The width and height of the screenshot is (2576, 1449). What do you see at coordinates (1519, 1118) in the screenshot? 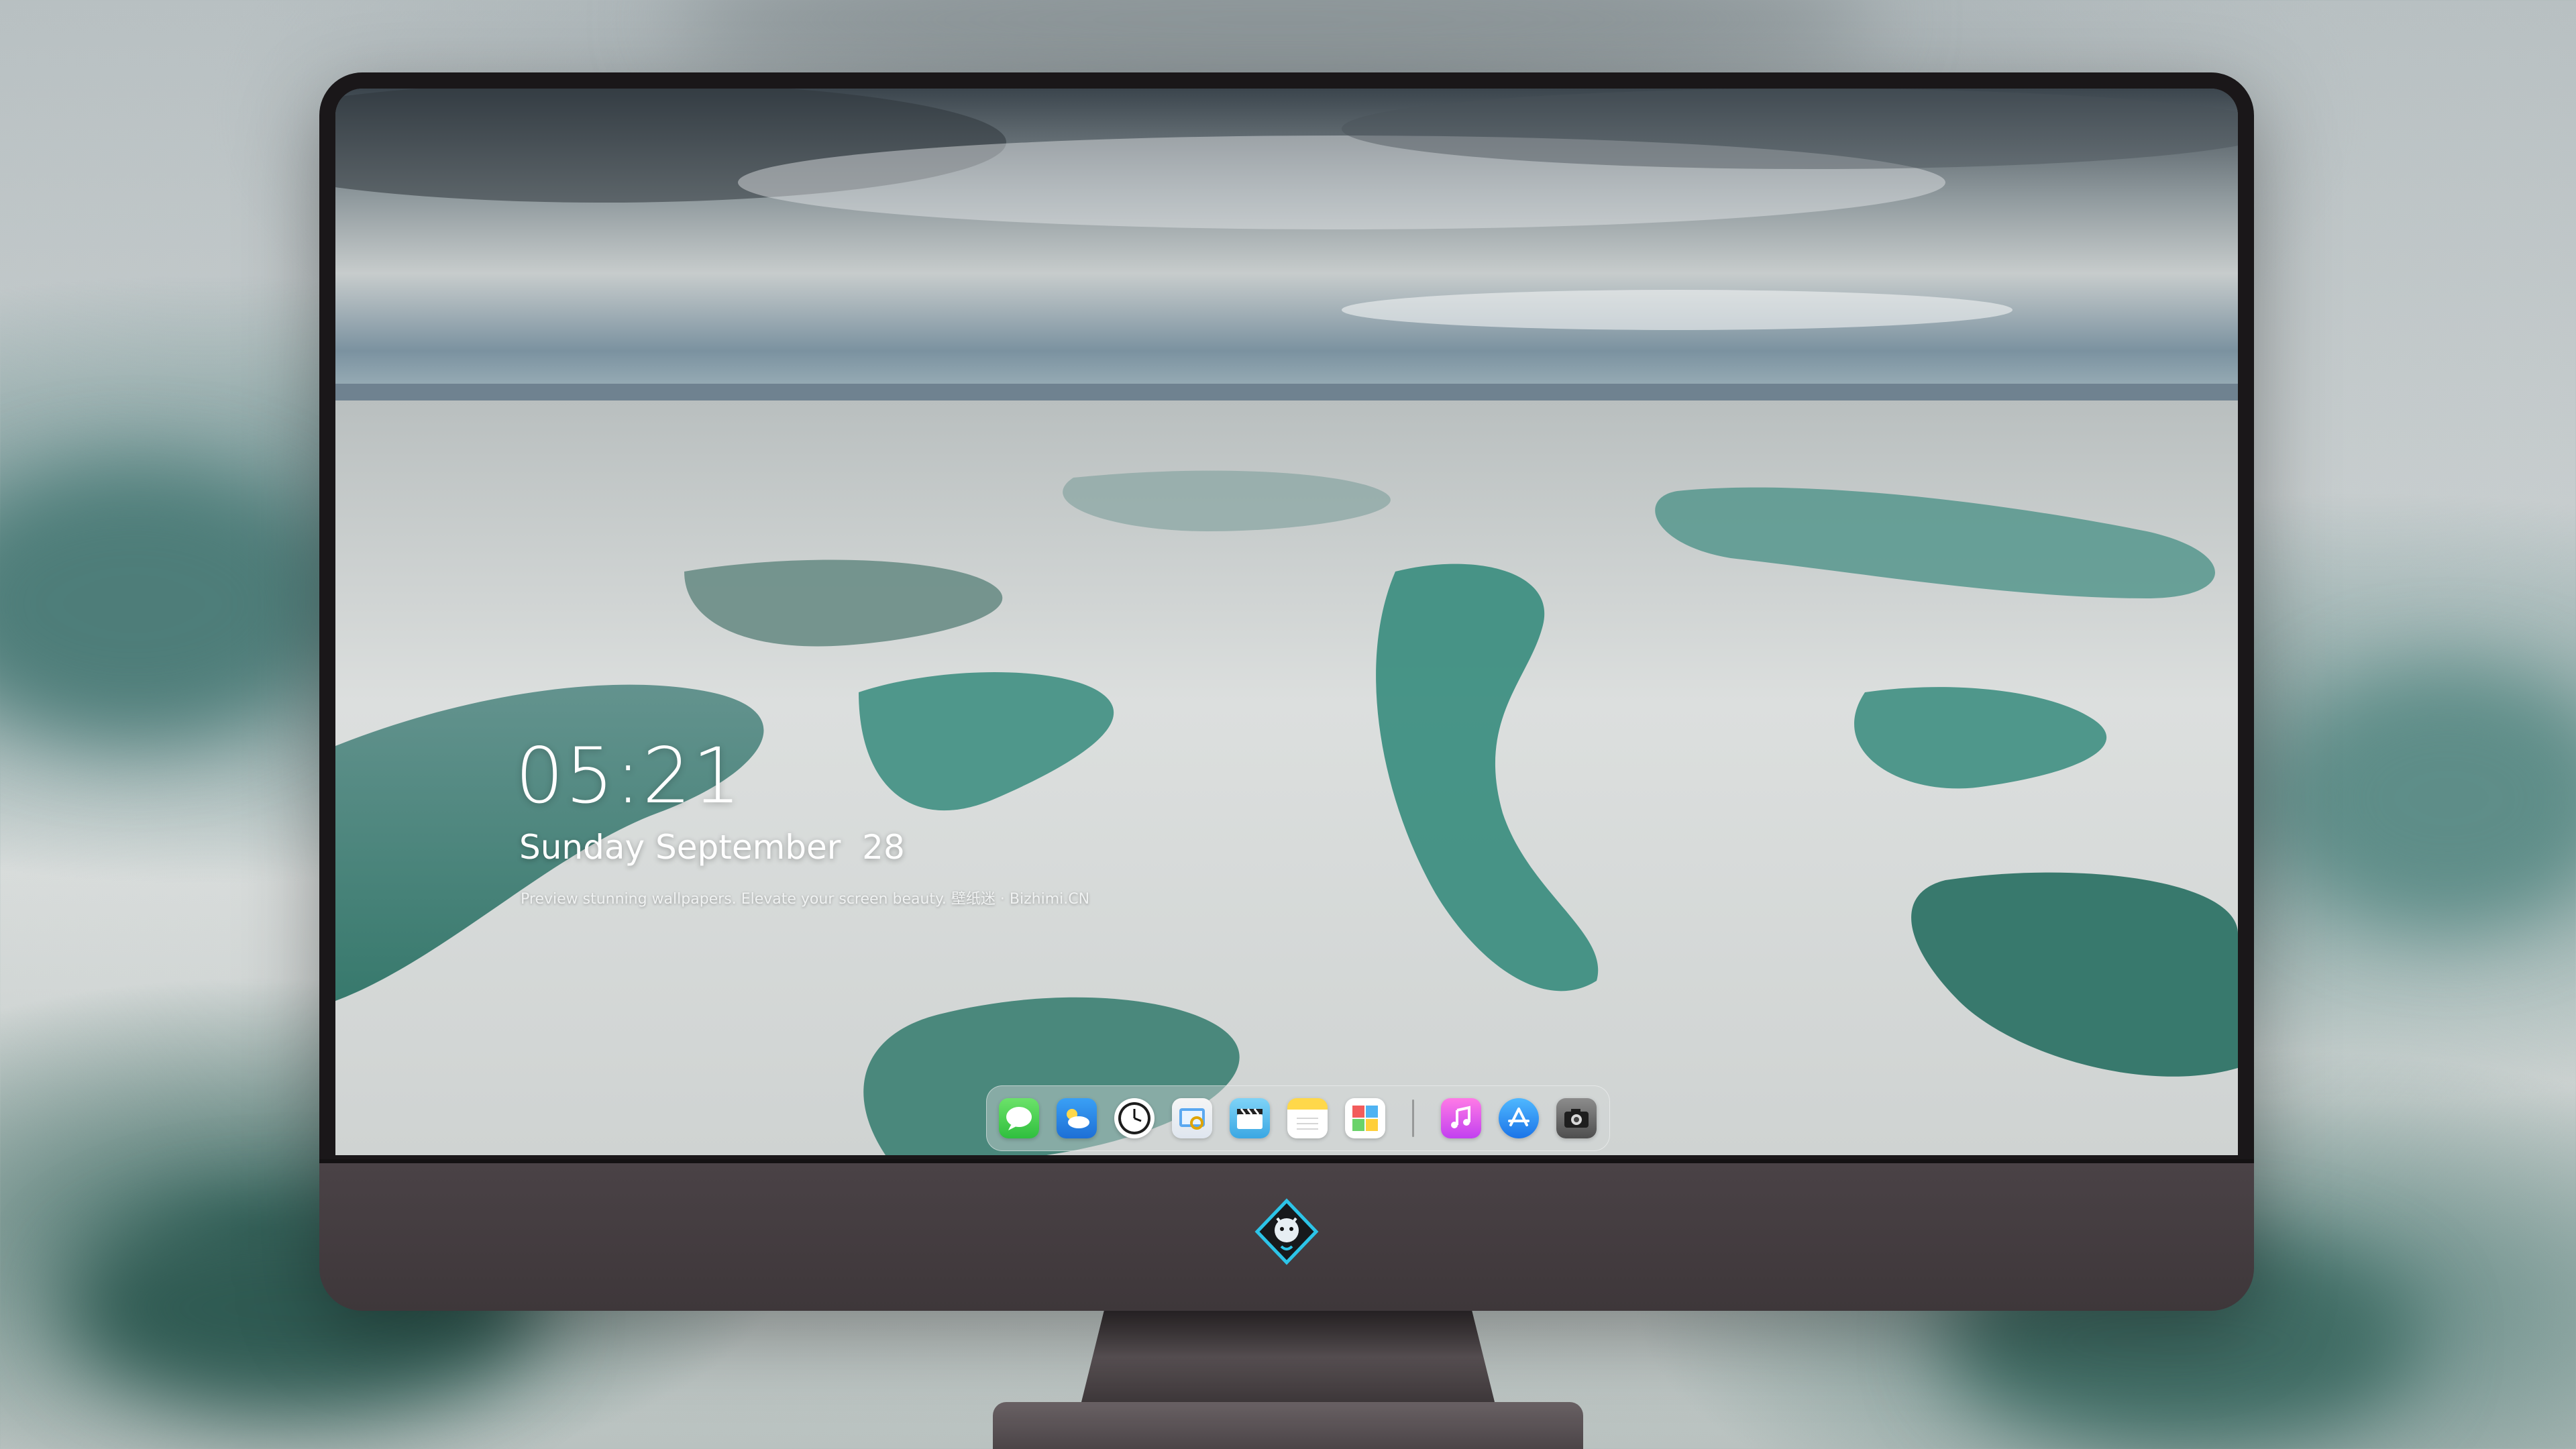
I see `app-store-icon` at bounding box center [1519, 1118].